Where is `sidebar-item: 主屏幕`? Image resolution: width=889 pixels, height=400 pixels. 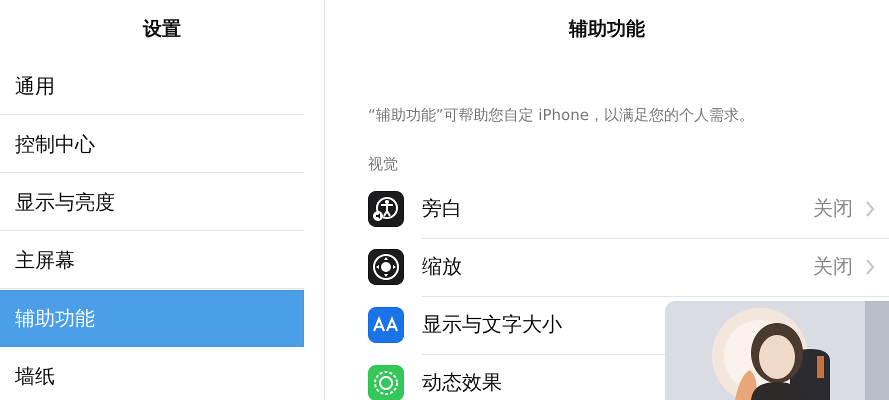
sidebar-item: 主屏幕 is located at coordinates (152, 260).